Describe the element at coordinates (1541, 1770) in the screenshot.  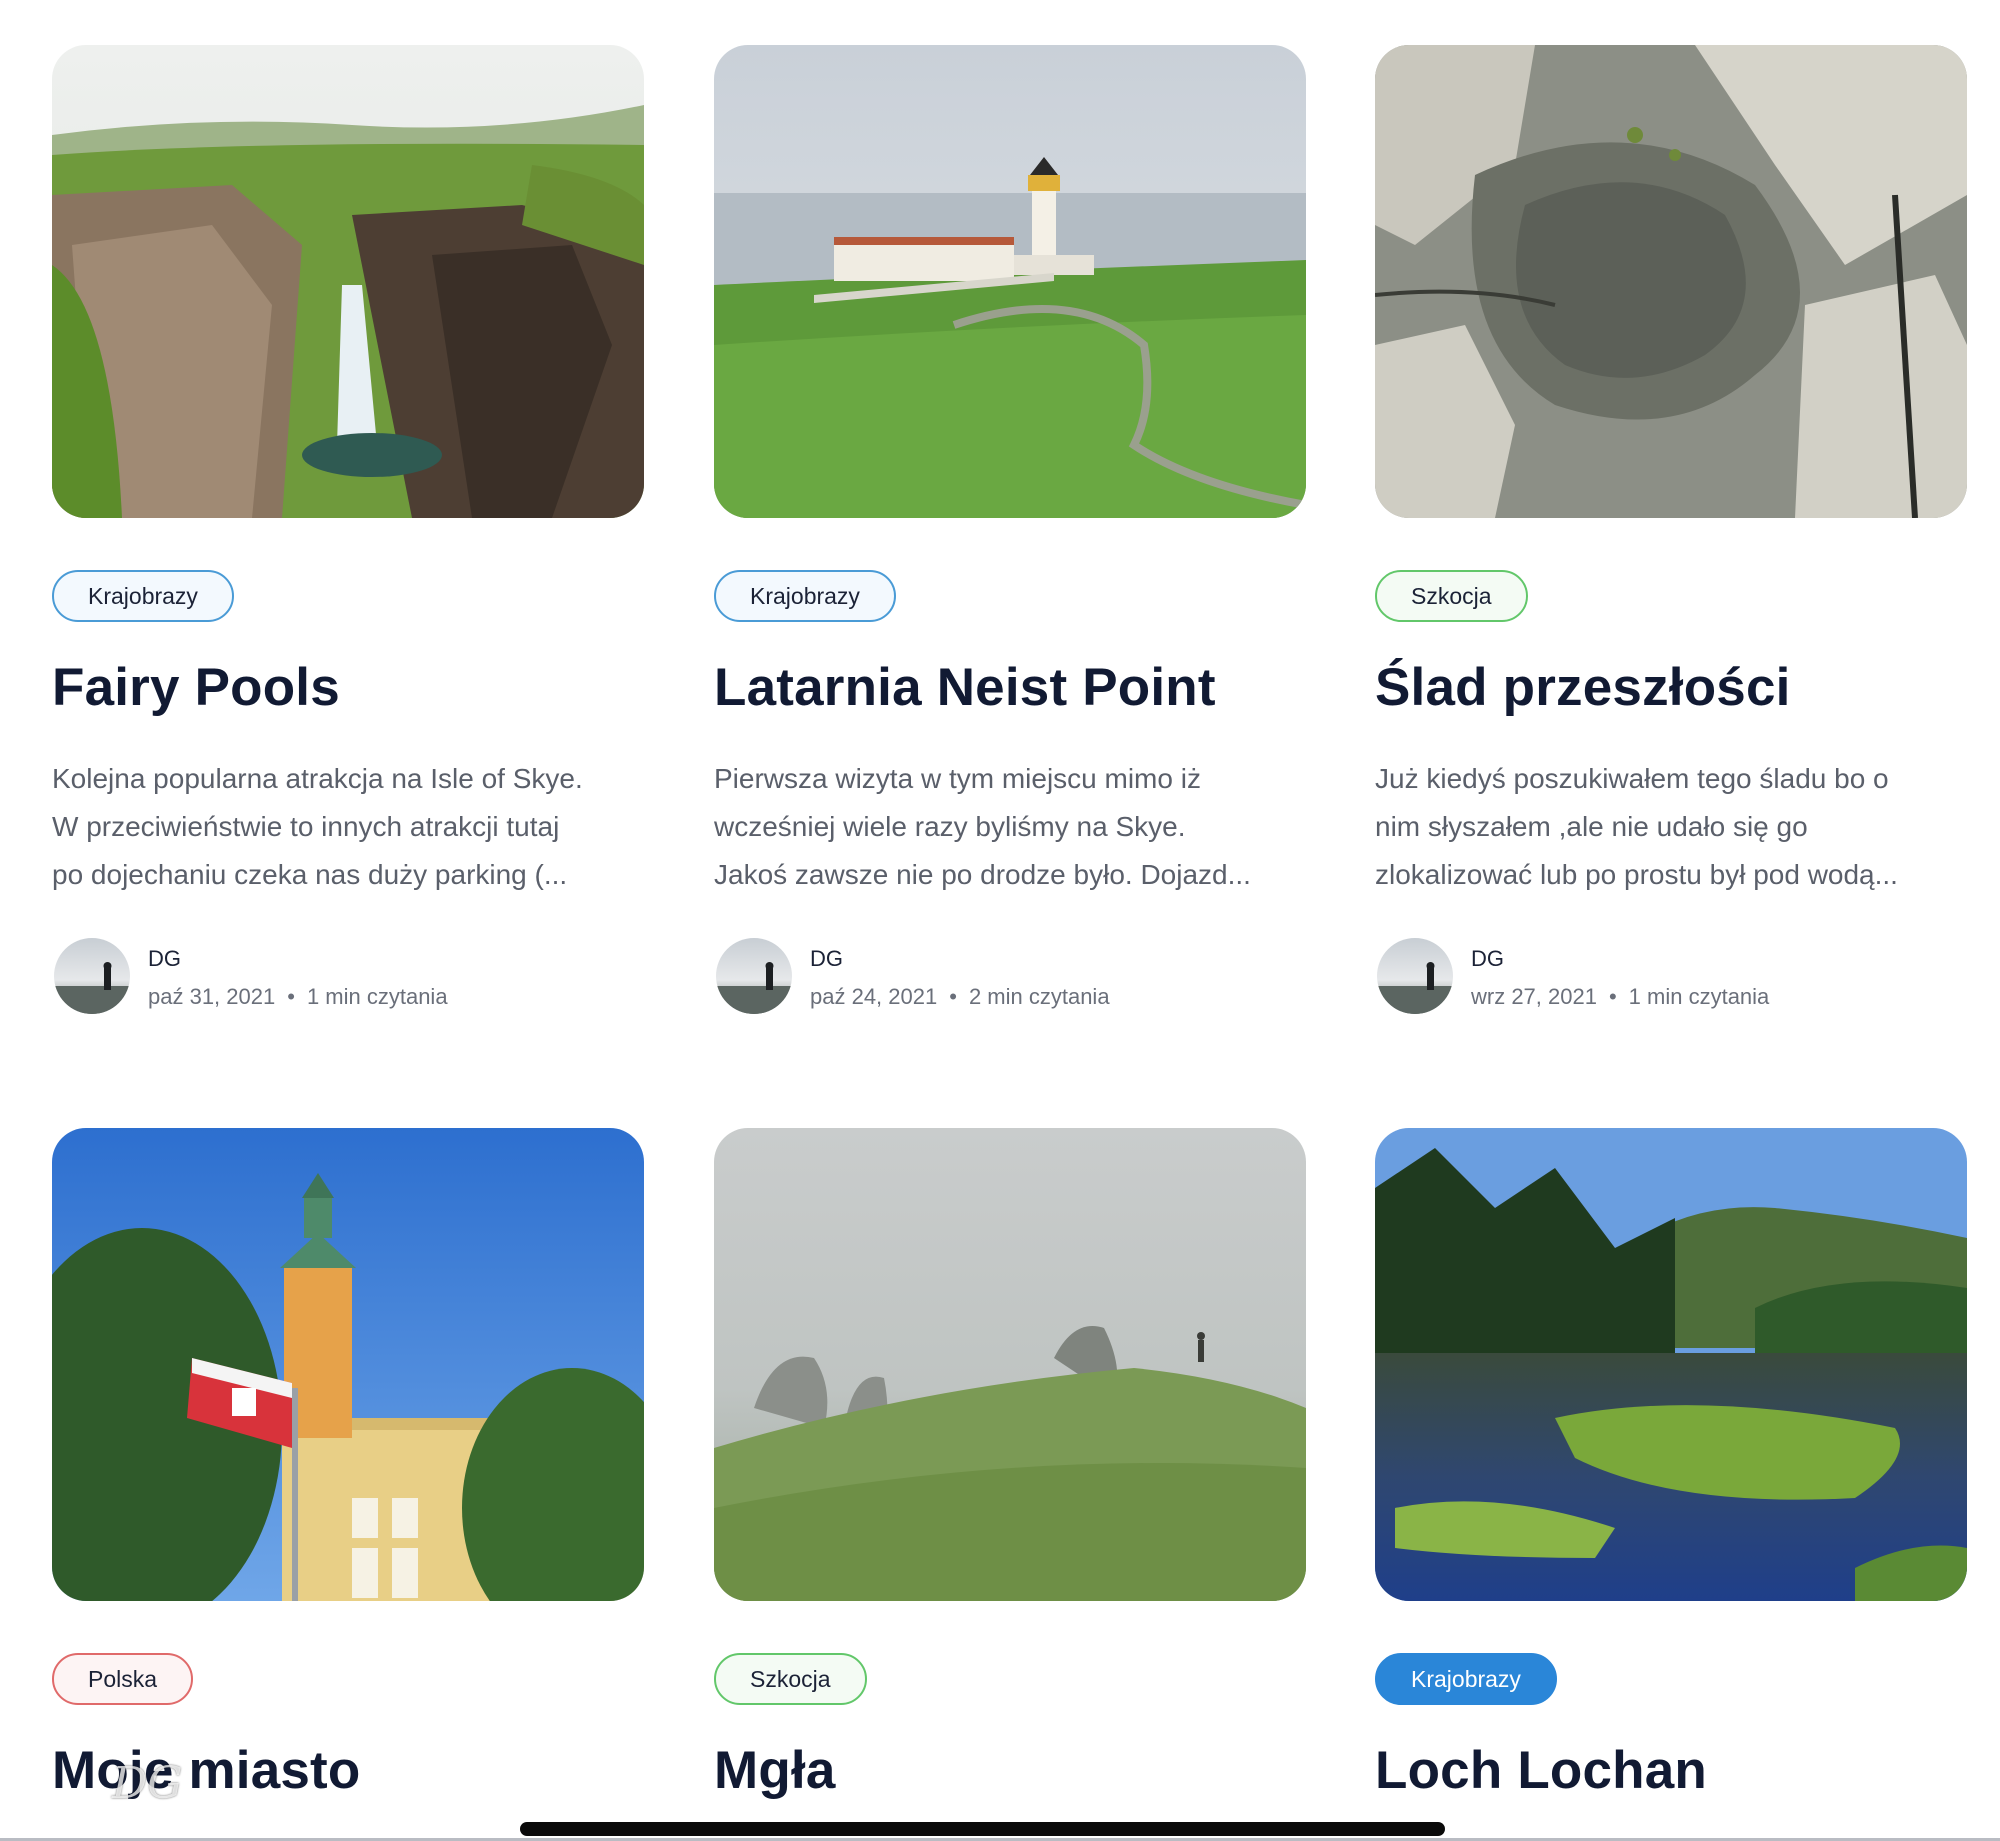
I see `post-title: Loch Lochan` at that location.